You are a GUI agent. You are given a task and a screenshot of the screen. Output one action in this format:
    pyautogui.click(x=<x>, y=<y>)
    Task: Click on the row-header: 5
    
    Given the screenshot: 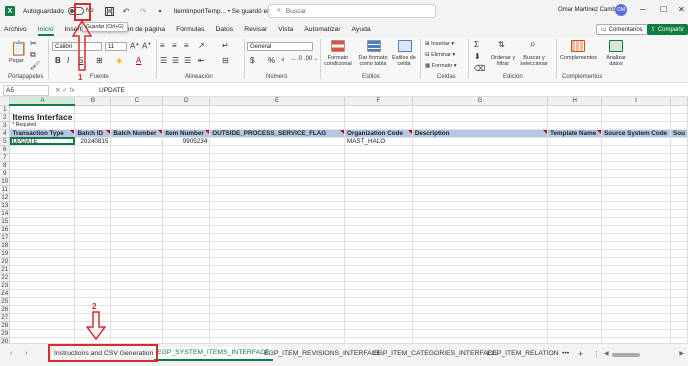 What is the action you would take?
    pyautogui.click(x=5, y=141)
    